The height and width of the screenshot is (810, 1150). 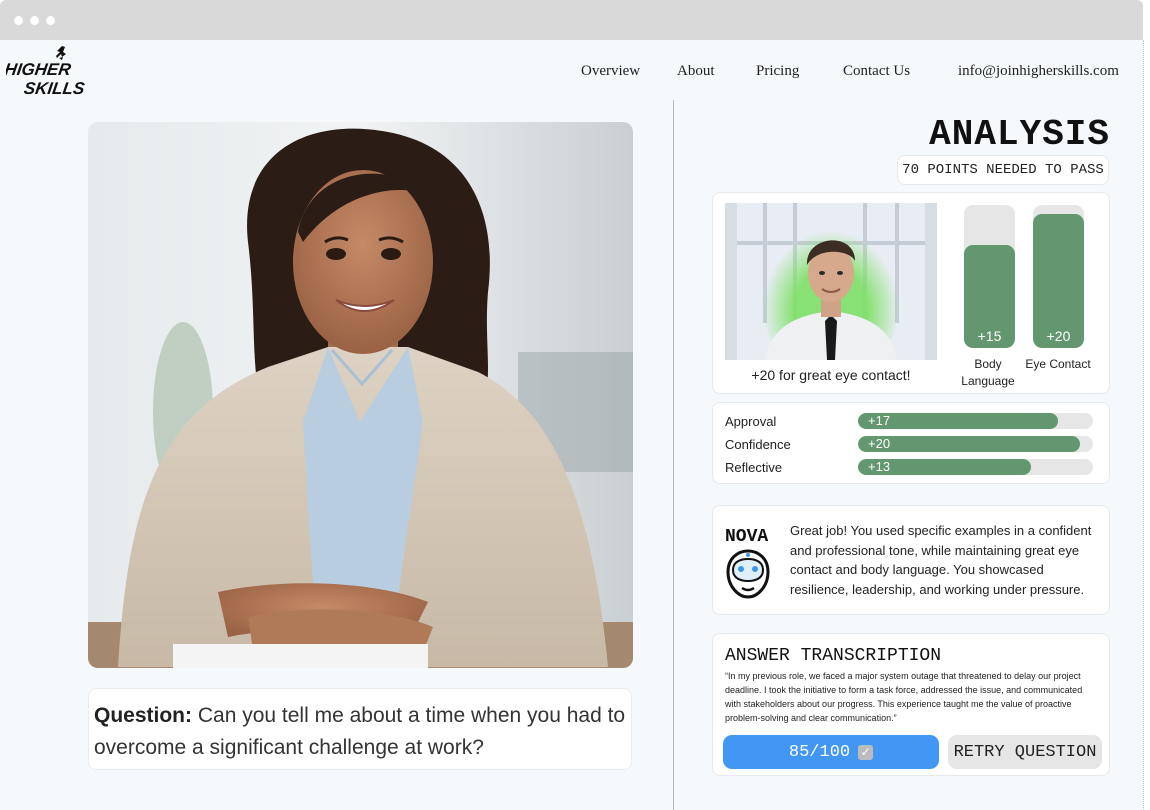 What do you see at coordinates (754, 467) in the screenshot?
I see `metric-label-reflective: Reflective` at bounding box center [754, 467].